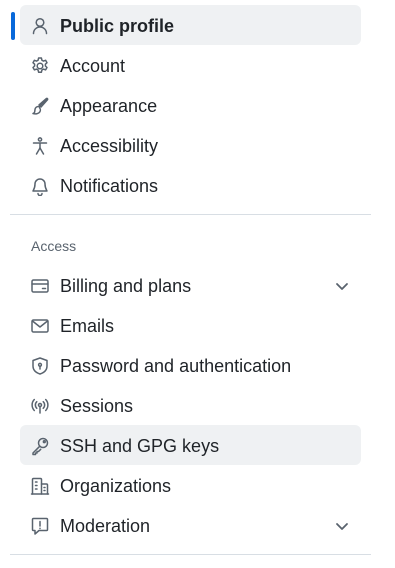  Describe the element at coordinates (109, 106) in the screenshot. I see `sidebar-item-label: Appearance` at that location.